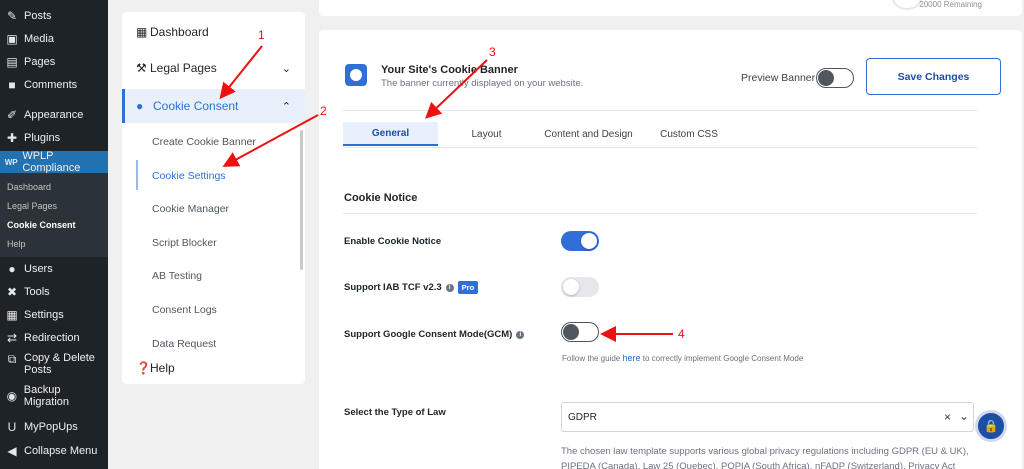  Describe the element at coordinates (580, 241) in the screenshot. I see `enable-cookie-notice-toggle` at that location.